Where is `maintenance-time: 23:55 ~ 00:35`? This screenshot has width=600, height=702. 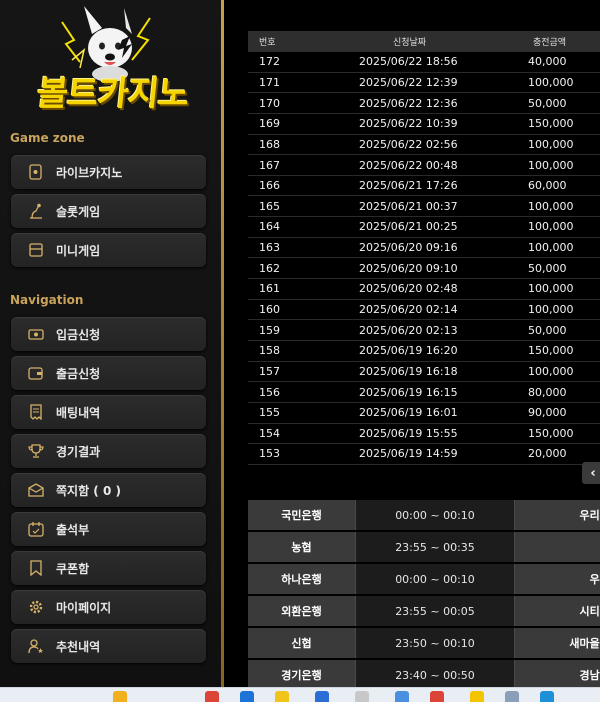
maintenance-time: 23:55 ~ 00:35 is located at coordinates (435, 547).